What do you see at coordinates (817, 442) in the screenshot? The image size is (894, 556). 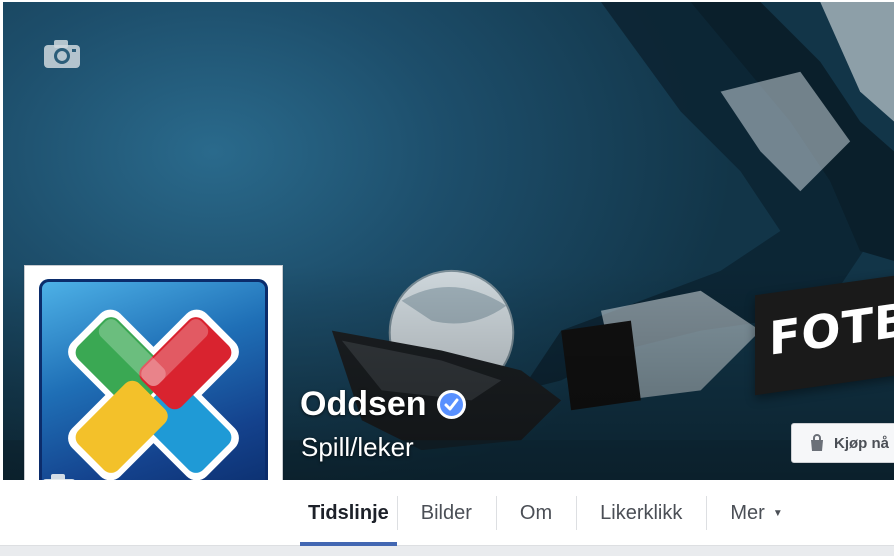 I see `shopping-bag-icon` at bounding box center [817, 442].